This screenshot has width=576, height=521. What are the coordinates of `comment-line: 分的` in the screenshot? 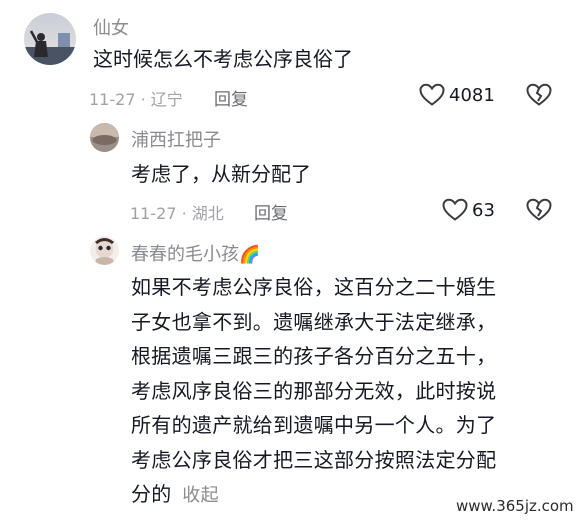 It's located at (151, 494).